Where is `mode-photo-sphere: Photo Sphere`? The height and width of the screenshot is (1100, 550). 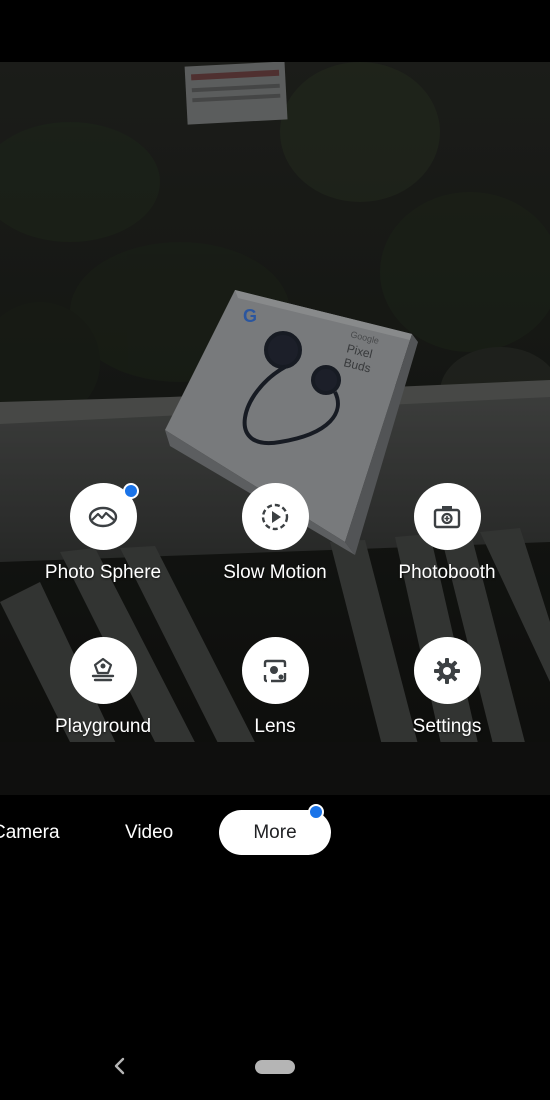
mode-photo-sphere: Photo Sphere is located at coordinates (103, 538).